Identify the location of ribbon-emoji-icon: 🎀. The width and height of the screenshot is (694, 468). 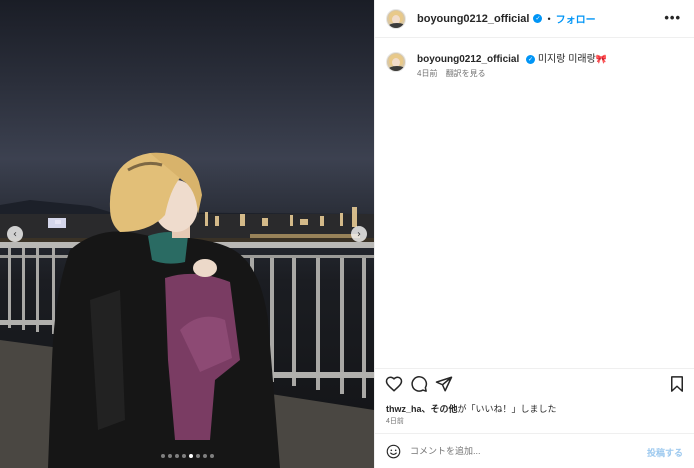
(601, 59).